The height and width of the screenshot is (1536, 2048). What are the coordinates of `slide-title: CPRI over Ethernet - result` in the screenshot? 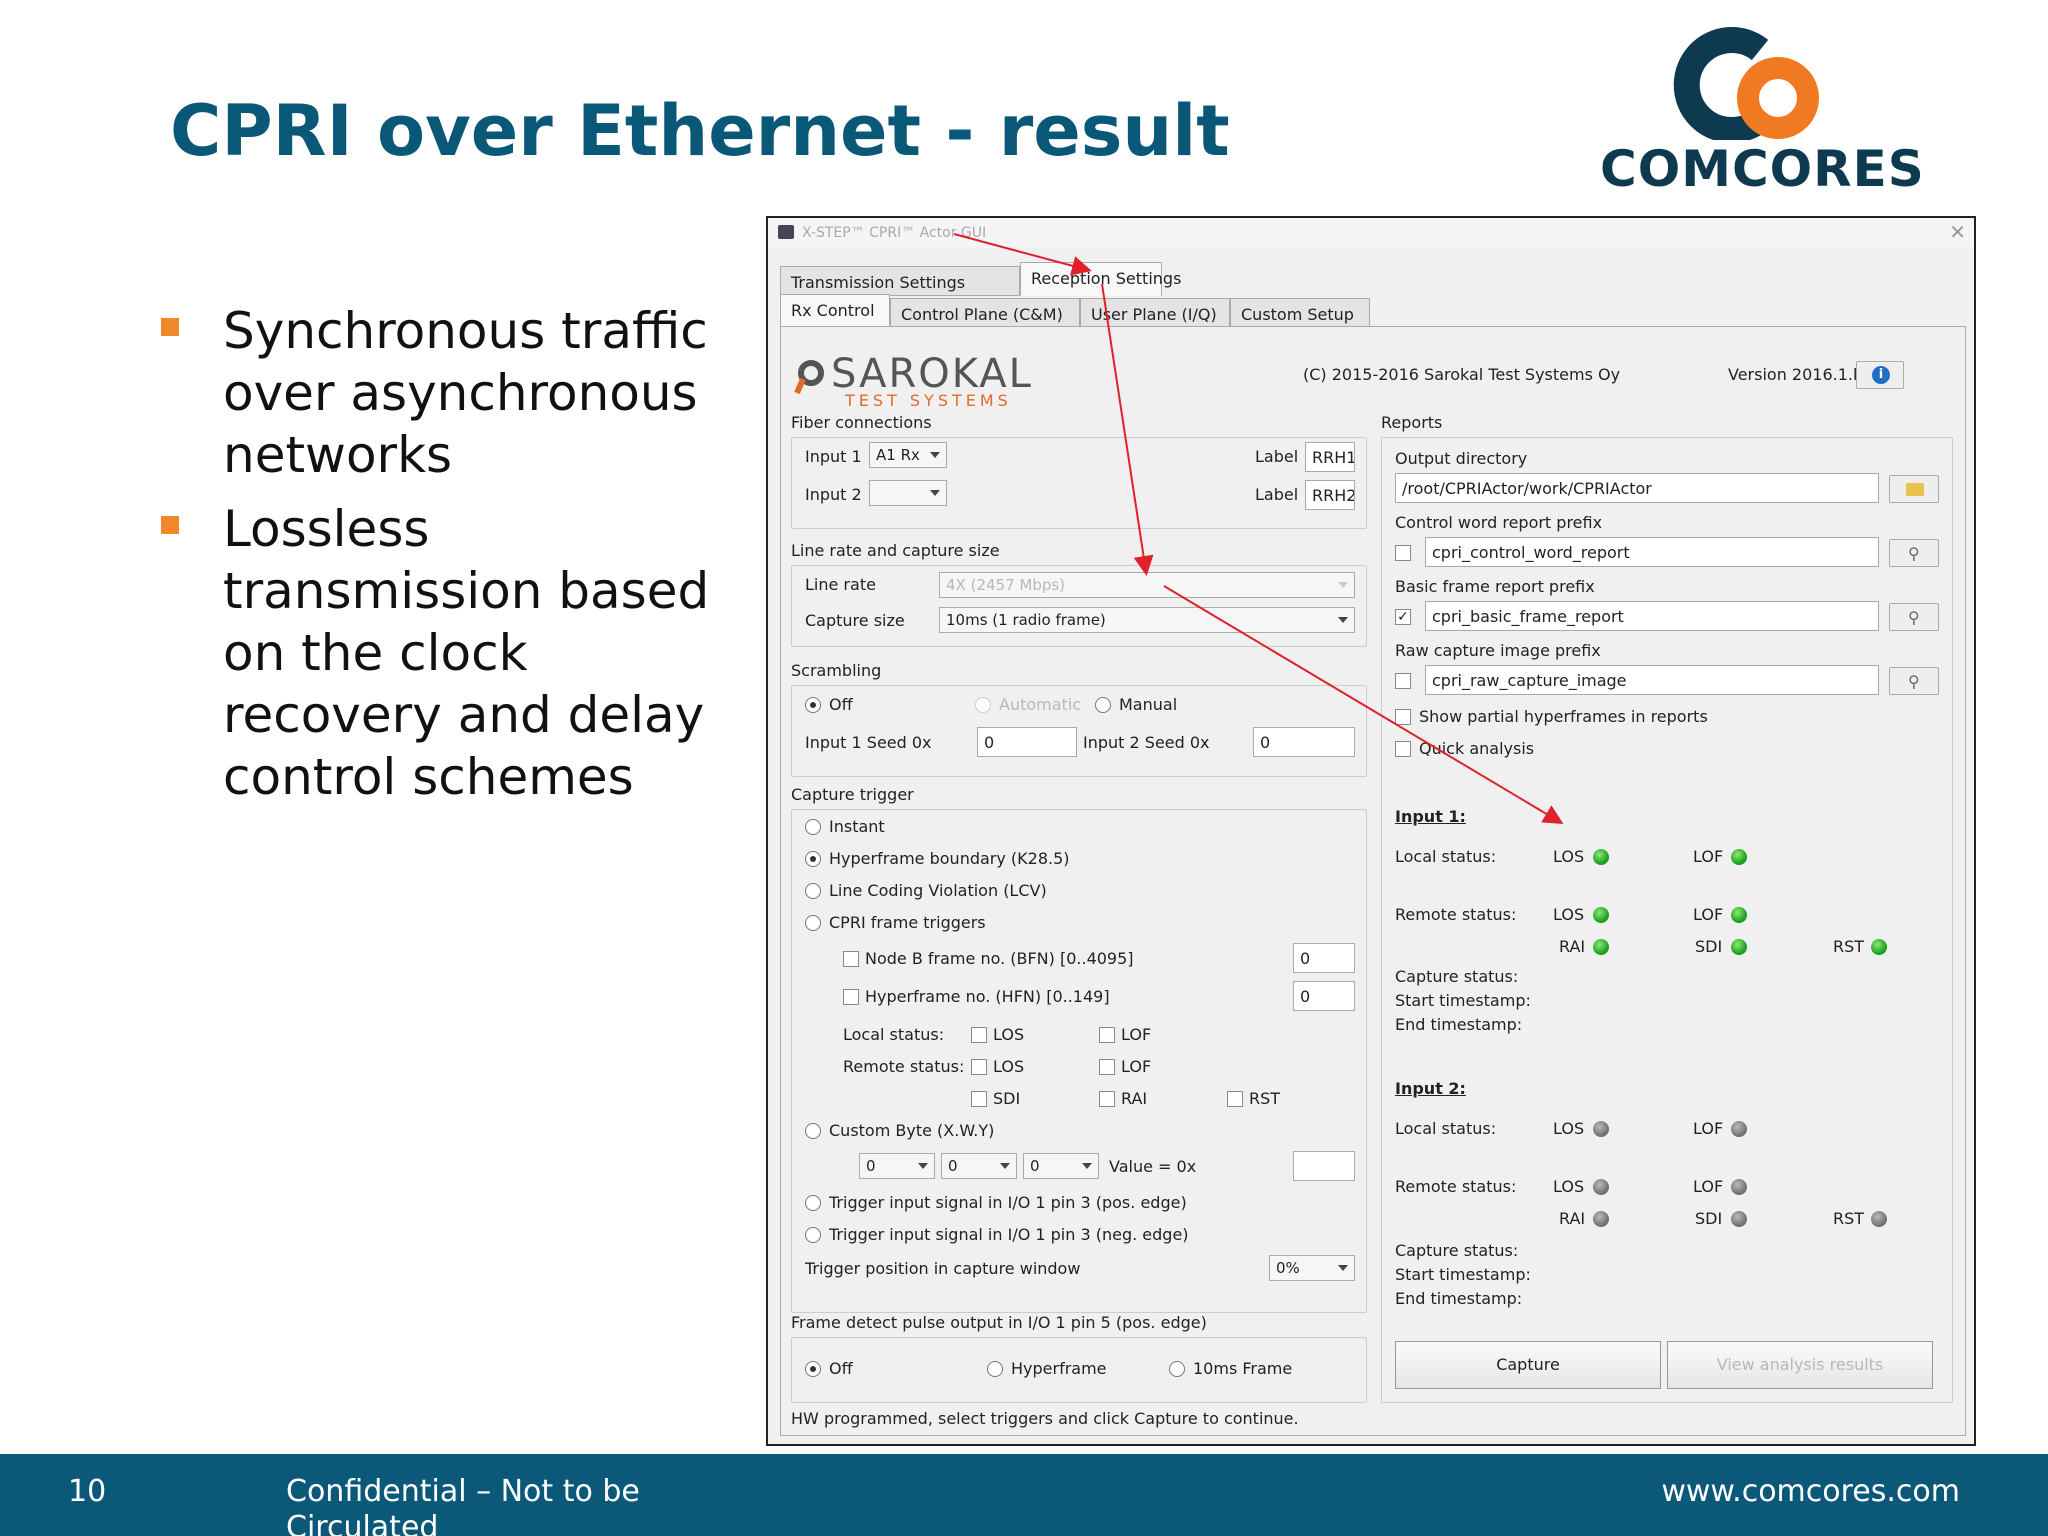 It's located at (700, 131).